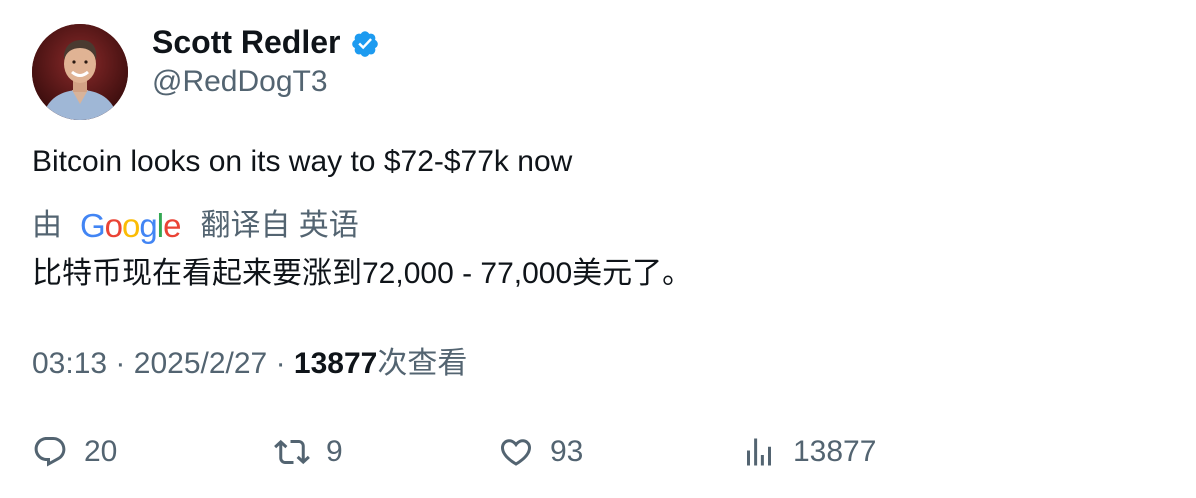 The image size is (1196, 498). Describe the element at coordinates (69, 363) in the screenshot. I see `tweet-time: 03:13` at that location.